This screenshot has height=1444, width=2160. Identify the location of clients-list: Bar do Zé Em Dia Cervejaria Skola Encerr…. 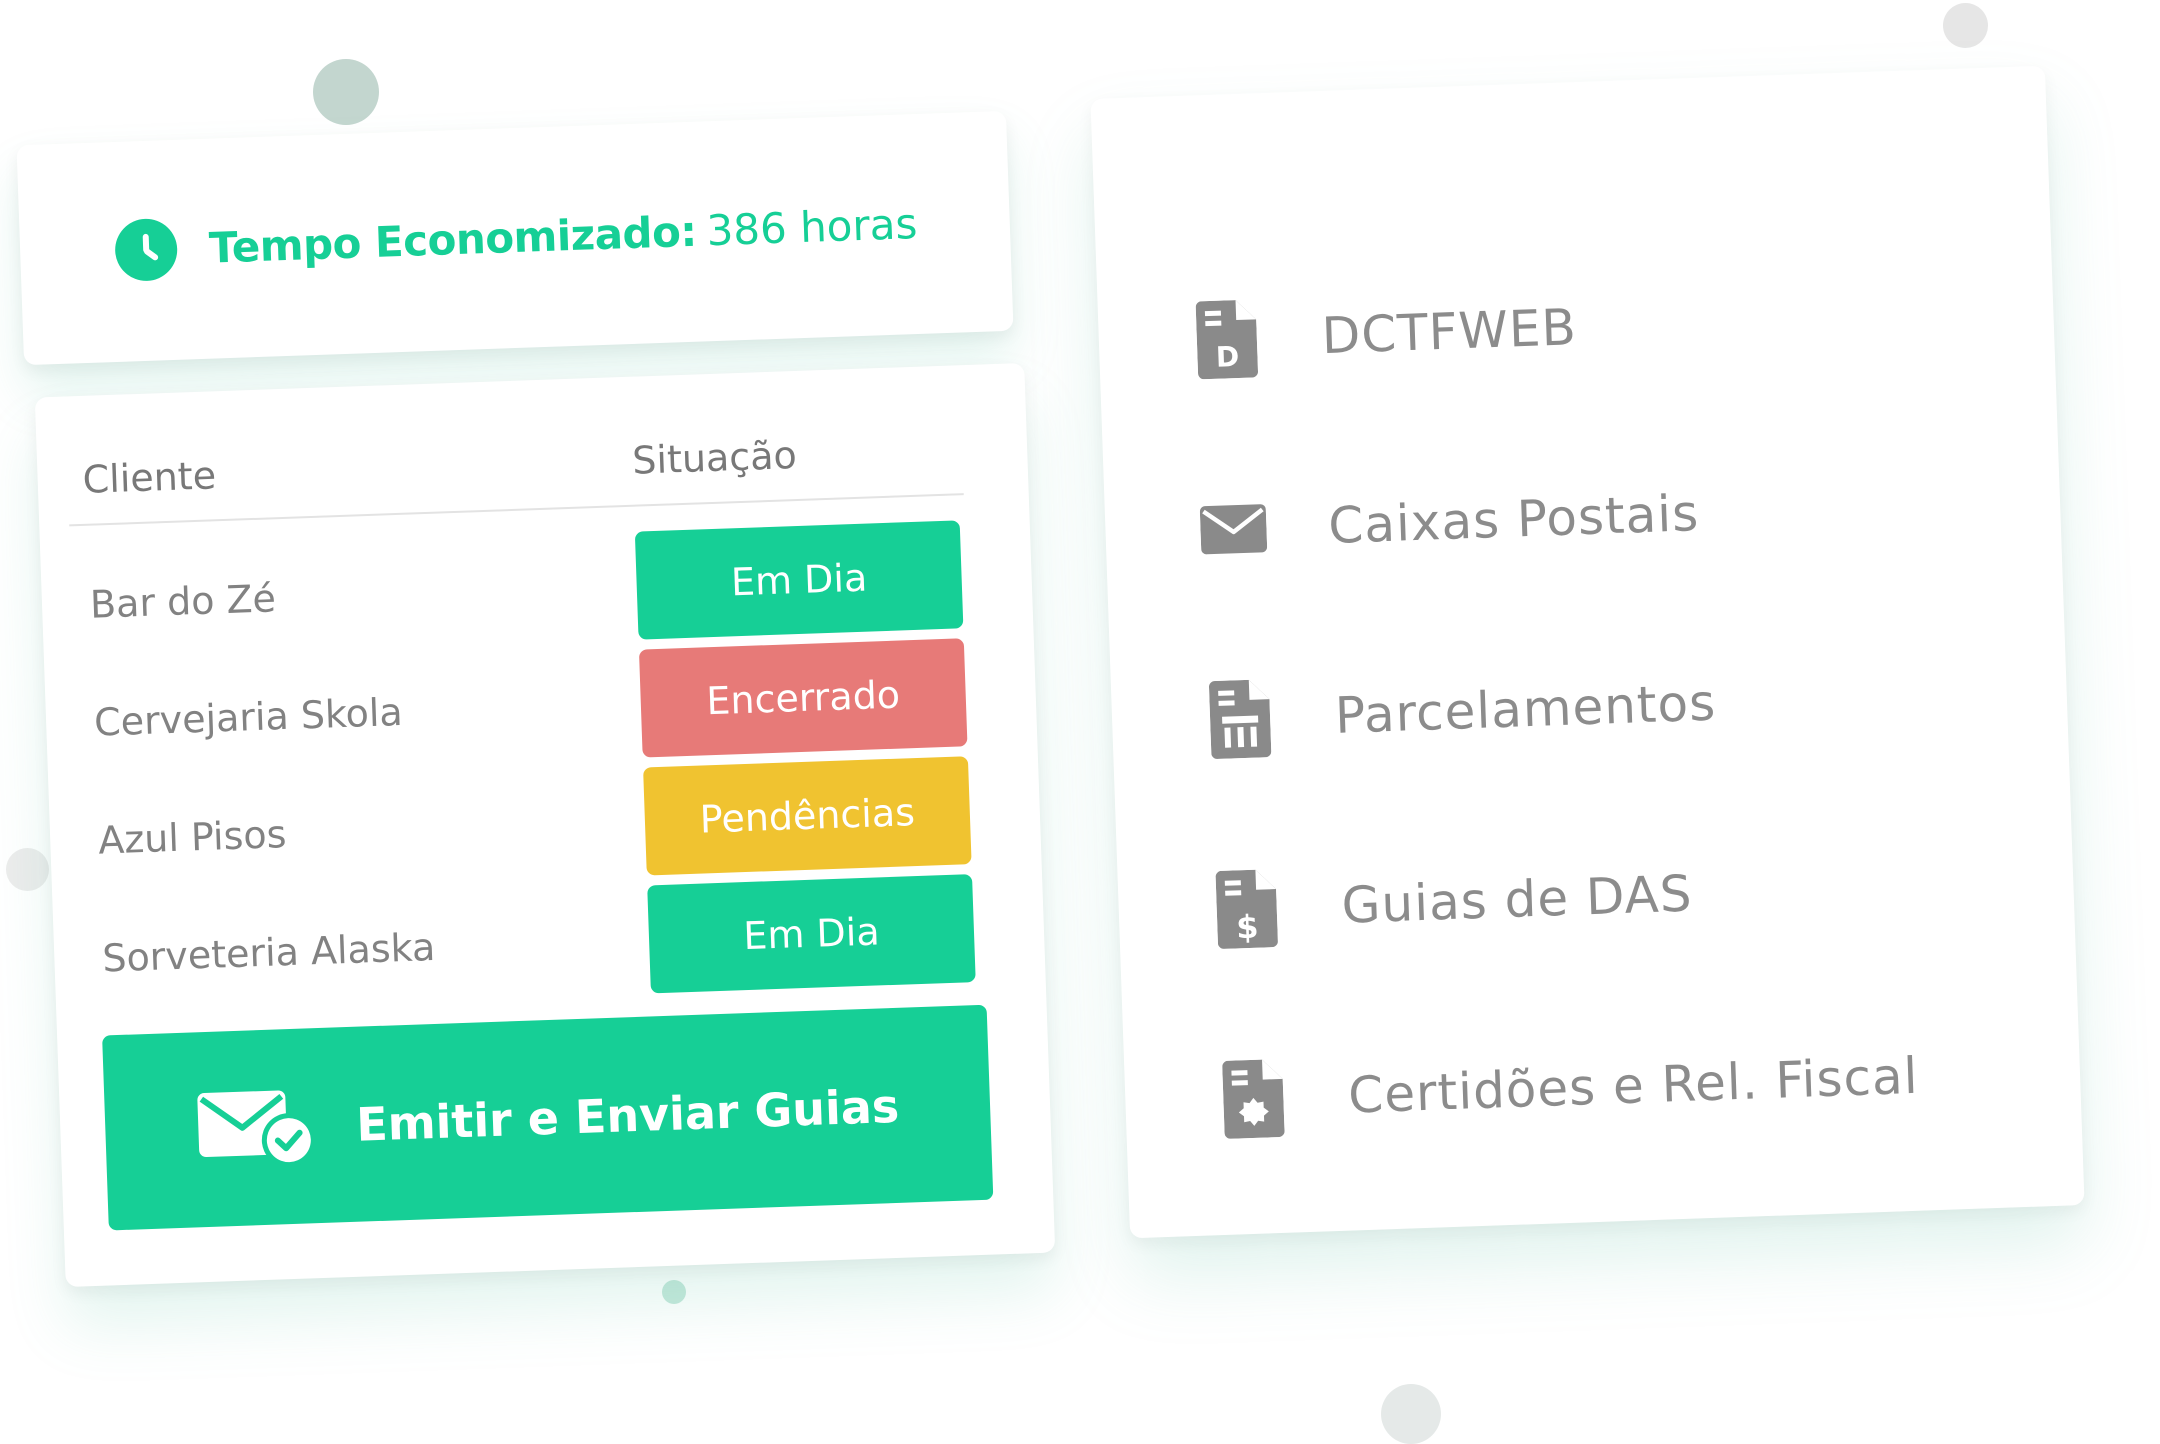
(528, 766).